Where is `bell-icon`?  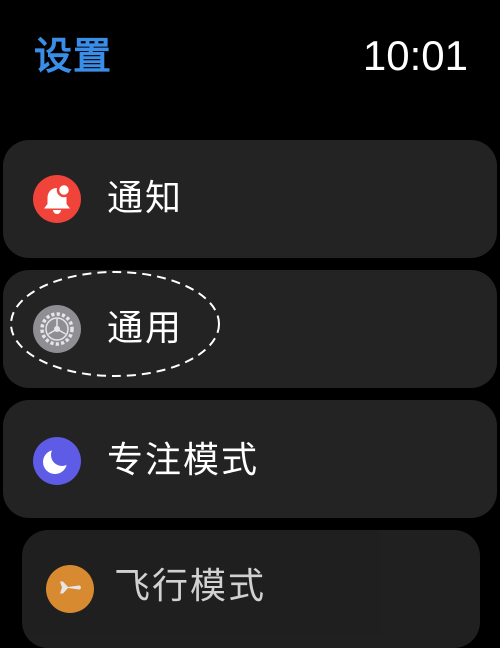 bell-icon is located at coordinates (57, 199).